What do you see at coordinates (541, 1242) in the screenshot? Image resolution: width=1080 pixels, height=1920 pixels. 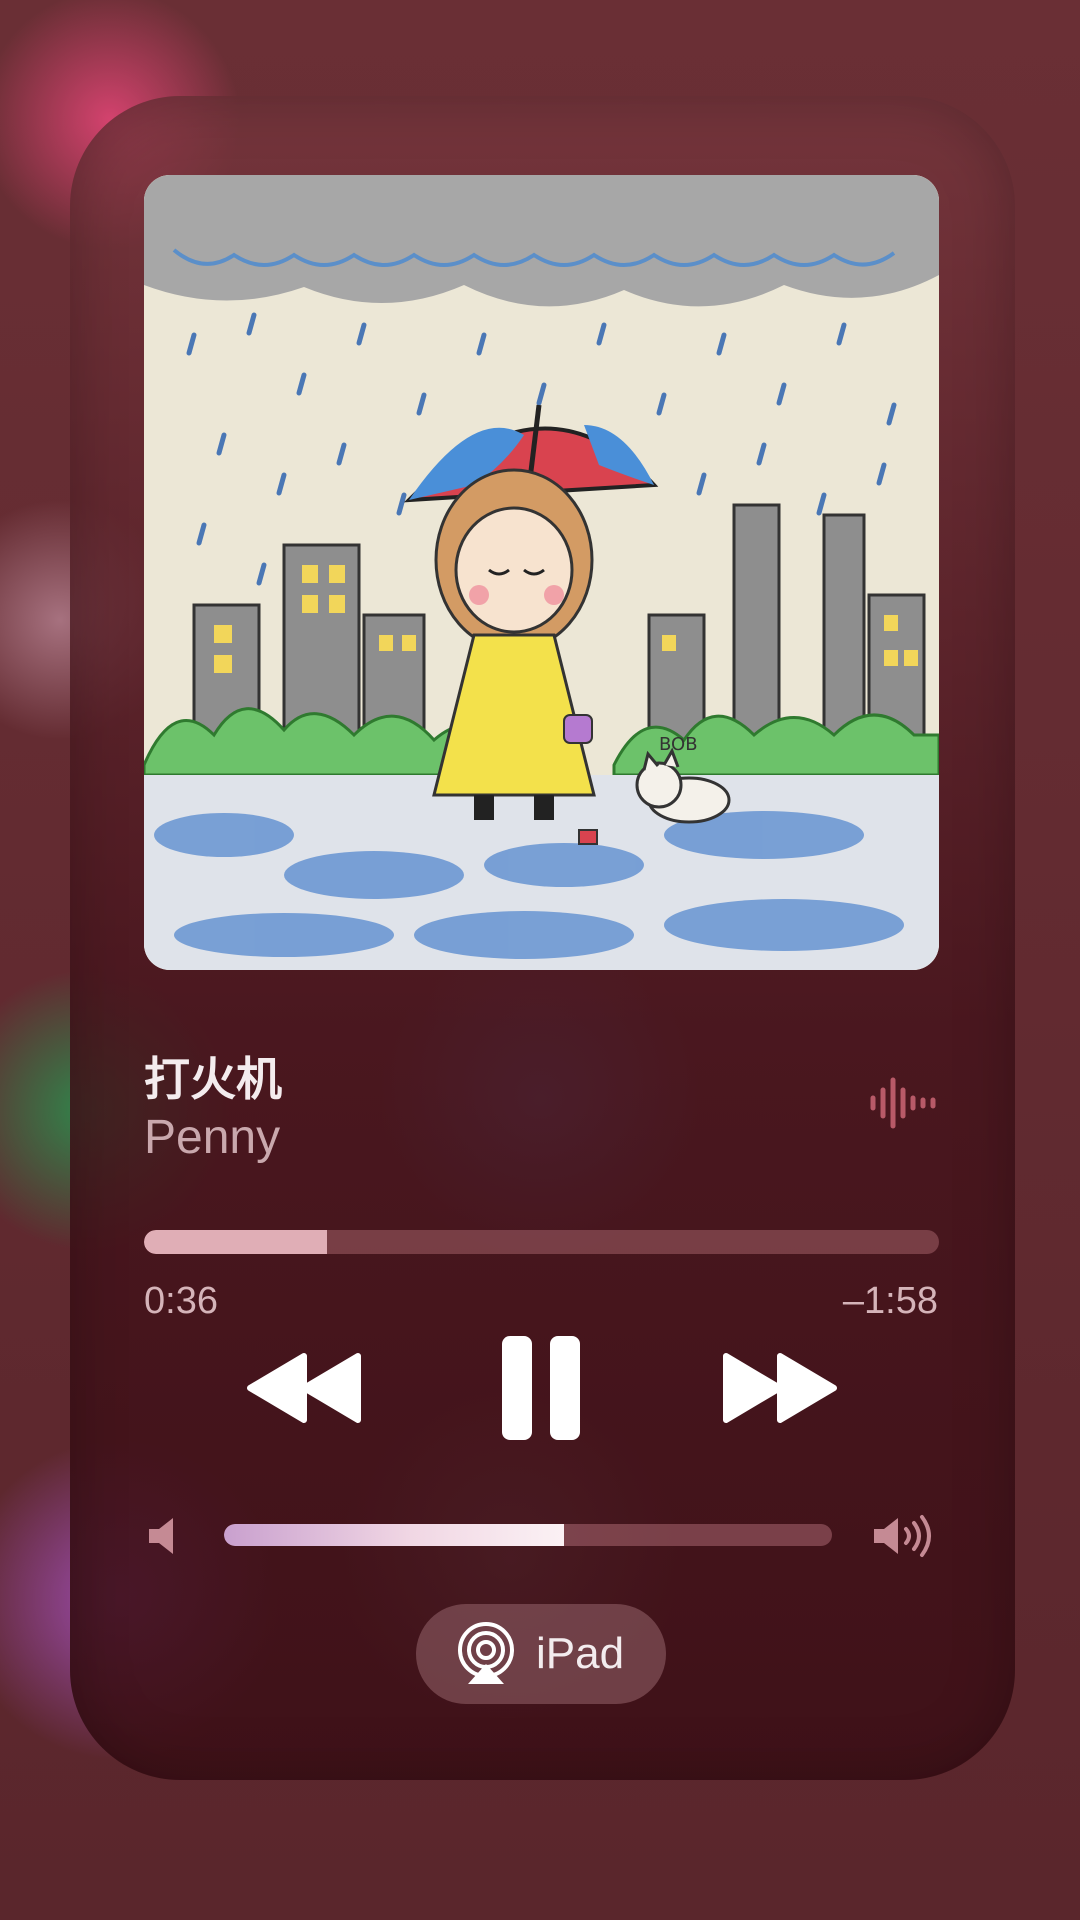 I see `playback-progress-slider` at bounding box center [541, 1242].